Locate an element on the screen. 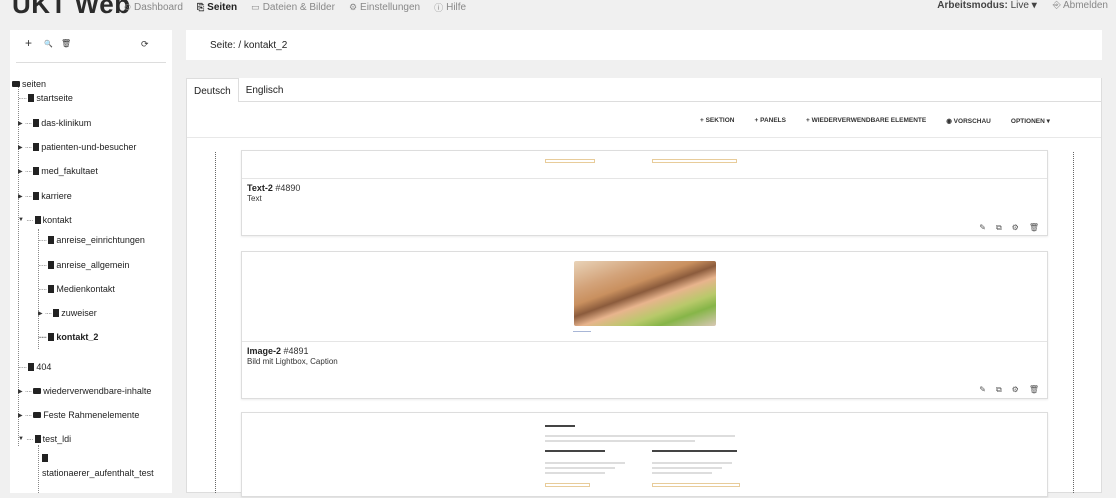  tree-node-wiederverwendbare: ▶ ···· wiederverwendbare-inhalte is located at coordinates (84, 391).